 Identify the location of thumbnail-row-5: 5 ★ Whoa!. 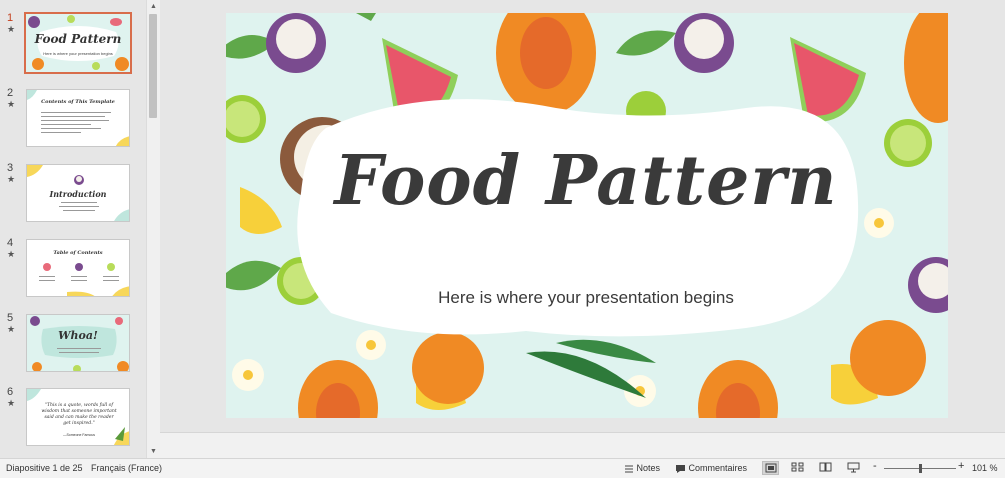
(73, 344).